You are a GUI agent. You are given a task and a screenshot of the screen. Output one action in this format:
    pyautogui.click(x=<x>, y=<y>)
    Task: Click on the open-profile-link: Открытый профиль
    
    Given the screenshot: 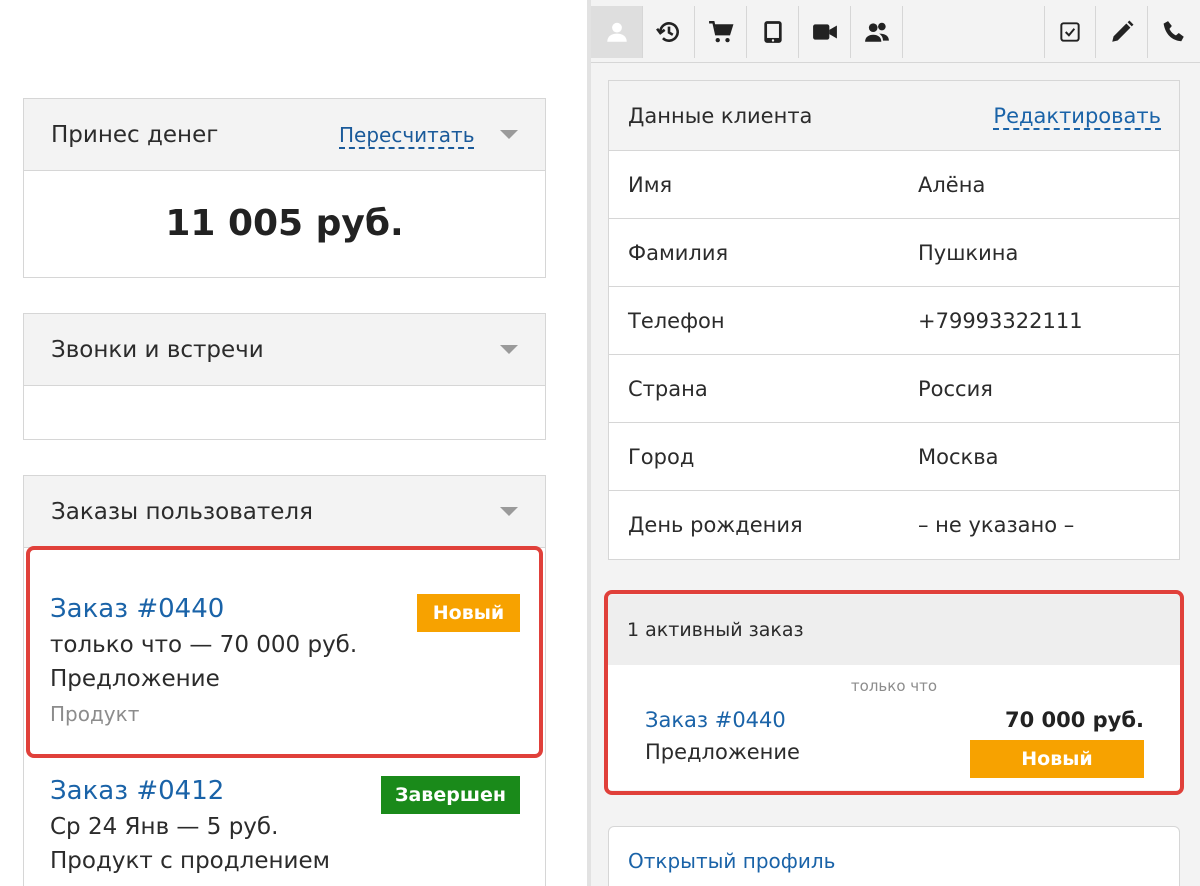 What is the action you would take?
    pyautogui.click(x=731, y=861)
    